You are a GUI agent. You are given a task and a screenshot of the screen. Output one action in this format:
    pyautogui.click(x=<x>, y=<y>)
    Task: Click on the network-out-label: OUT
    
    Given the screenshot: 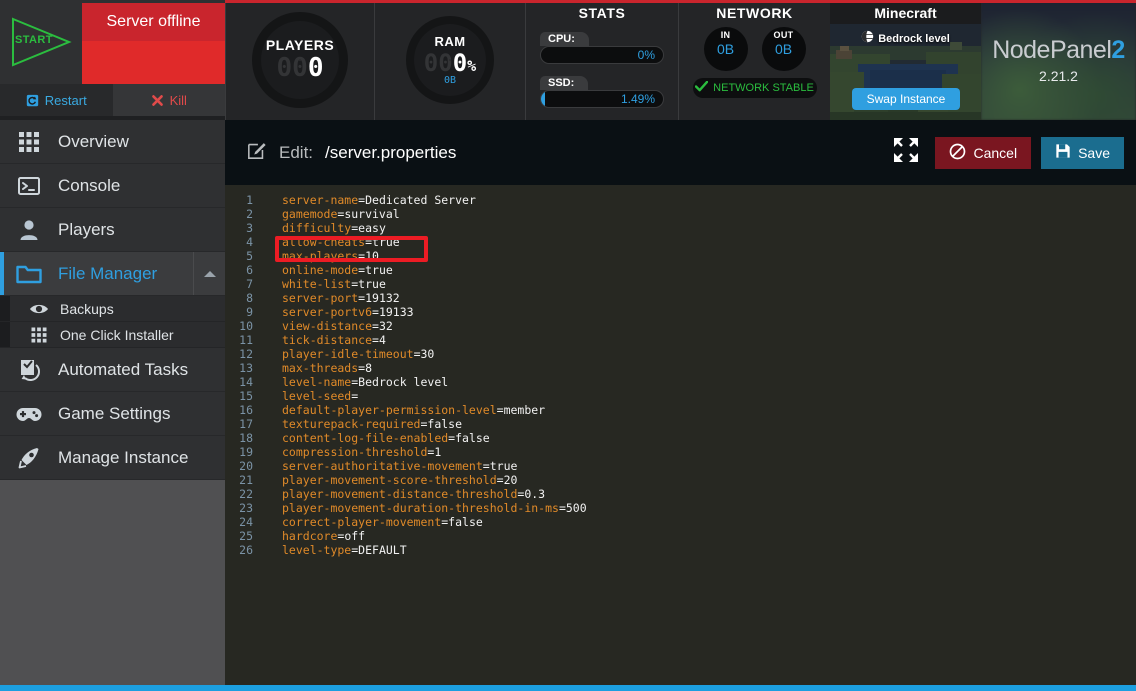 What is the action you would take?
    pyautogui.click(x=783, y=35)
    